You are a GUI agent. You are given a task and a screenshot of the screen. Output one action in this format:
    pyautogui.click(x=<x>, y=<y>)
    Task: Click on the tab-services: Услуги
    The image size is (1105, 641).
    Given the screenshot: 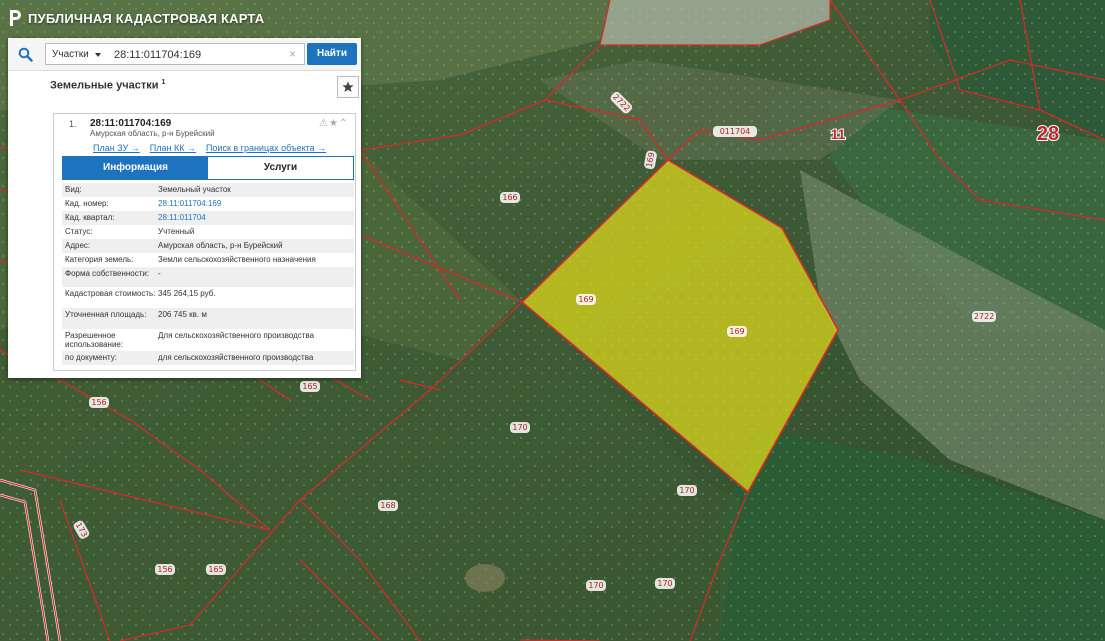 What is the action you would take?
    pyautogui.click(x=280, y=168)
    